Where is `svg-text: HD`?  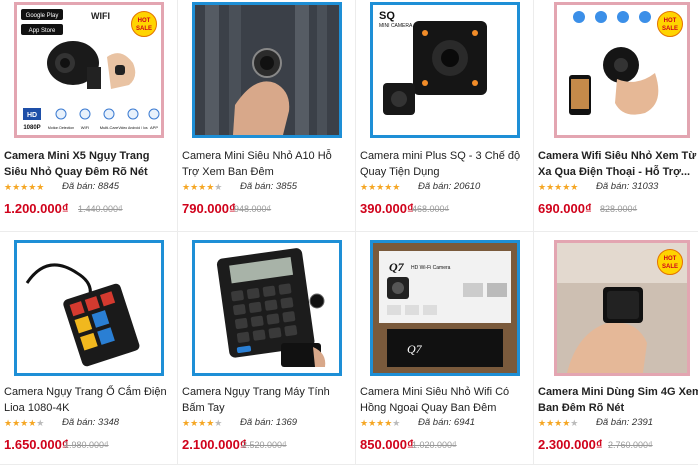
svg-text: HD is located at coordinates (32, 115).